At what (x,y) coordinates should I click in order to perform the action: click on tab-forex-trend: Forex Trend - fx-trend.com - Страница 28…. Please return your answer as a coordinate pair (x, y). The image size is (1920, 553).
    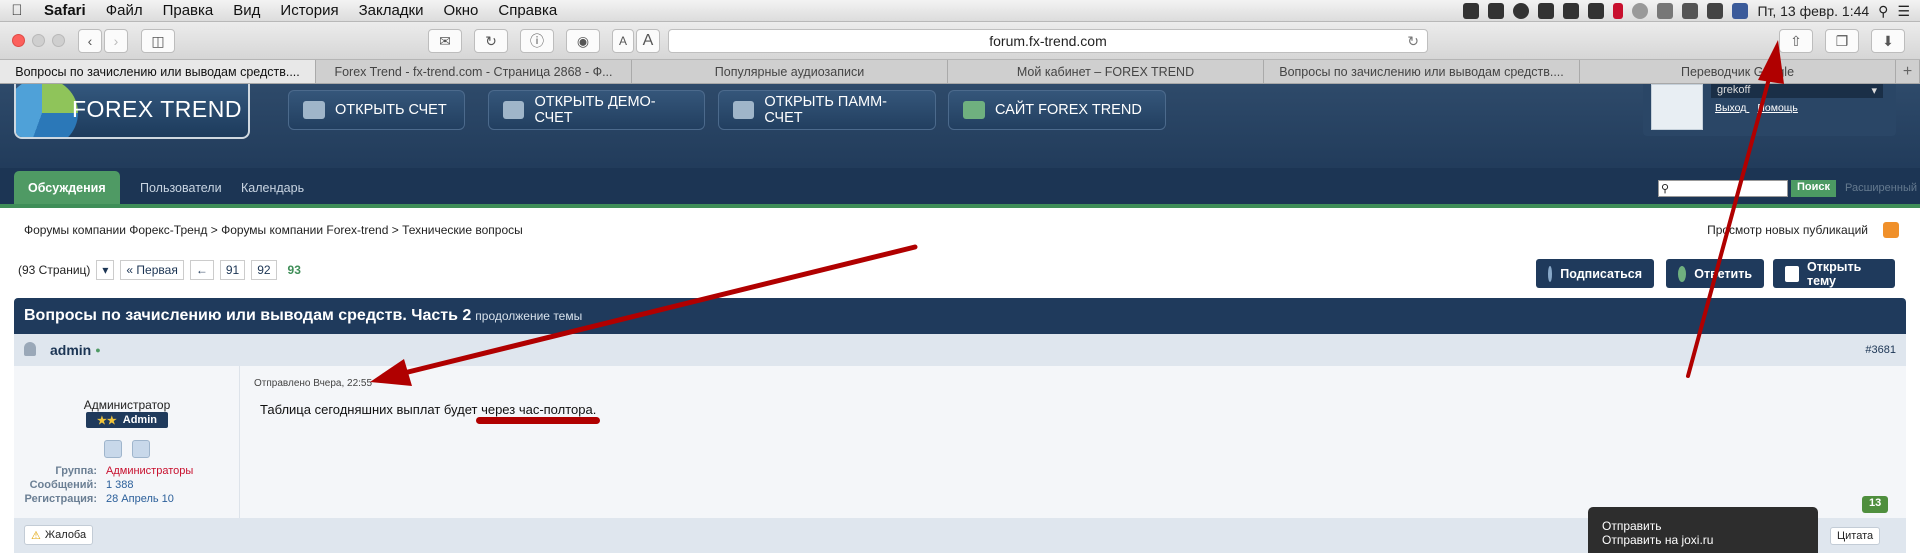
    Looking at the image, I should click on (474, 71).